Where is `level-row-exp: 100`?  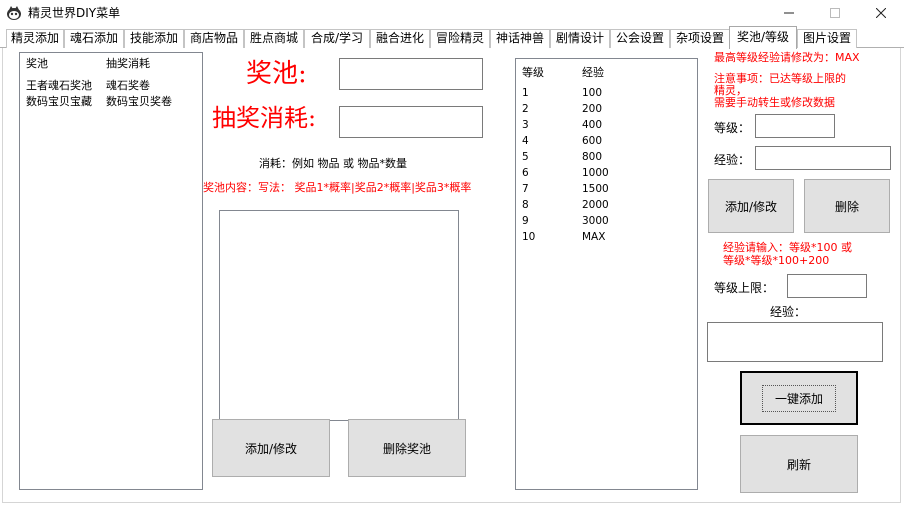
level-row-exp: 100 is located at coordinates (592, 93).